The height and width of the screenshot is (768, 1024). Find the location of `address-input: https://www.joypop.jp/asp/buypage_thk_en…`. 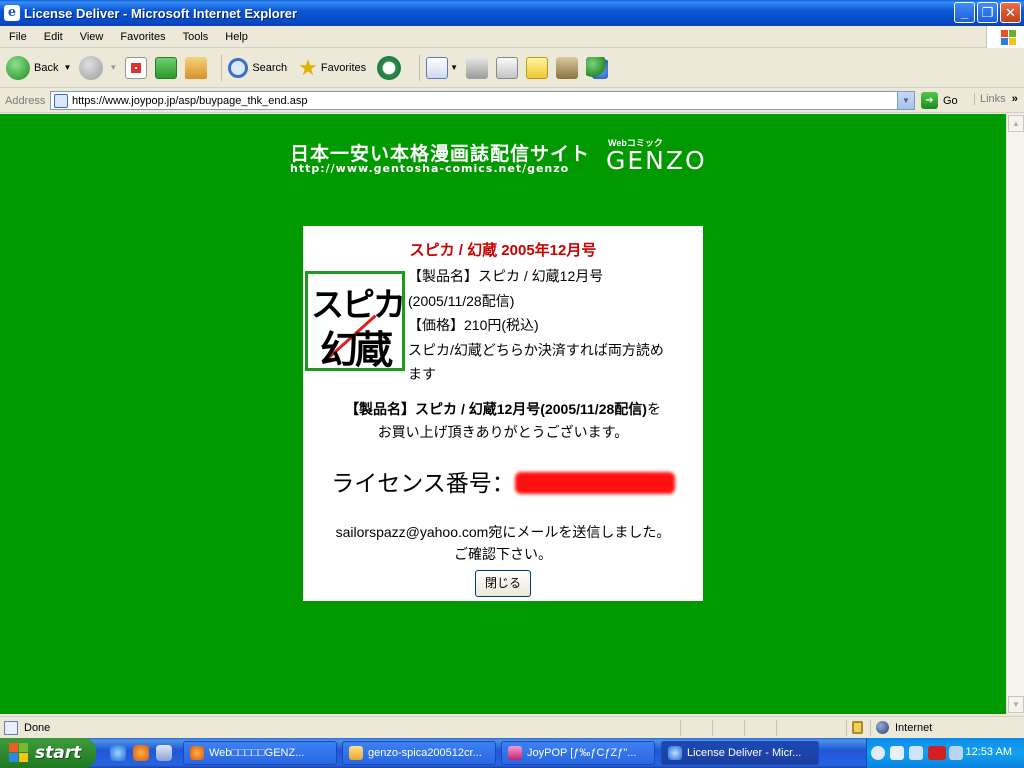

address-input: https://www.joypop.jp/asp/buypage_thk_en… is located at coordinates (482, 100).